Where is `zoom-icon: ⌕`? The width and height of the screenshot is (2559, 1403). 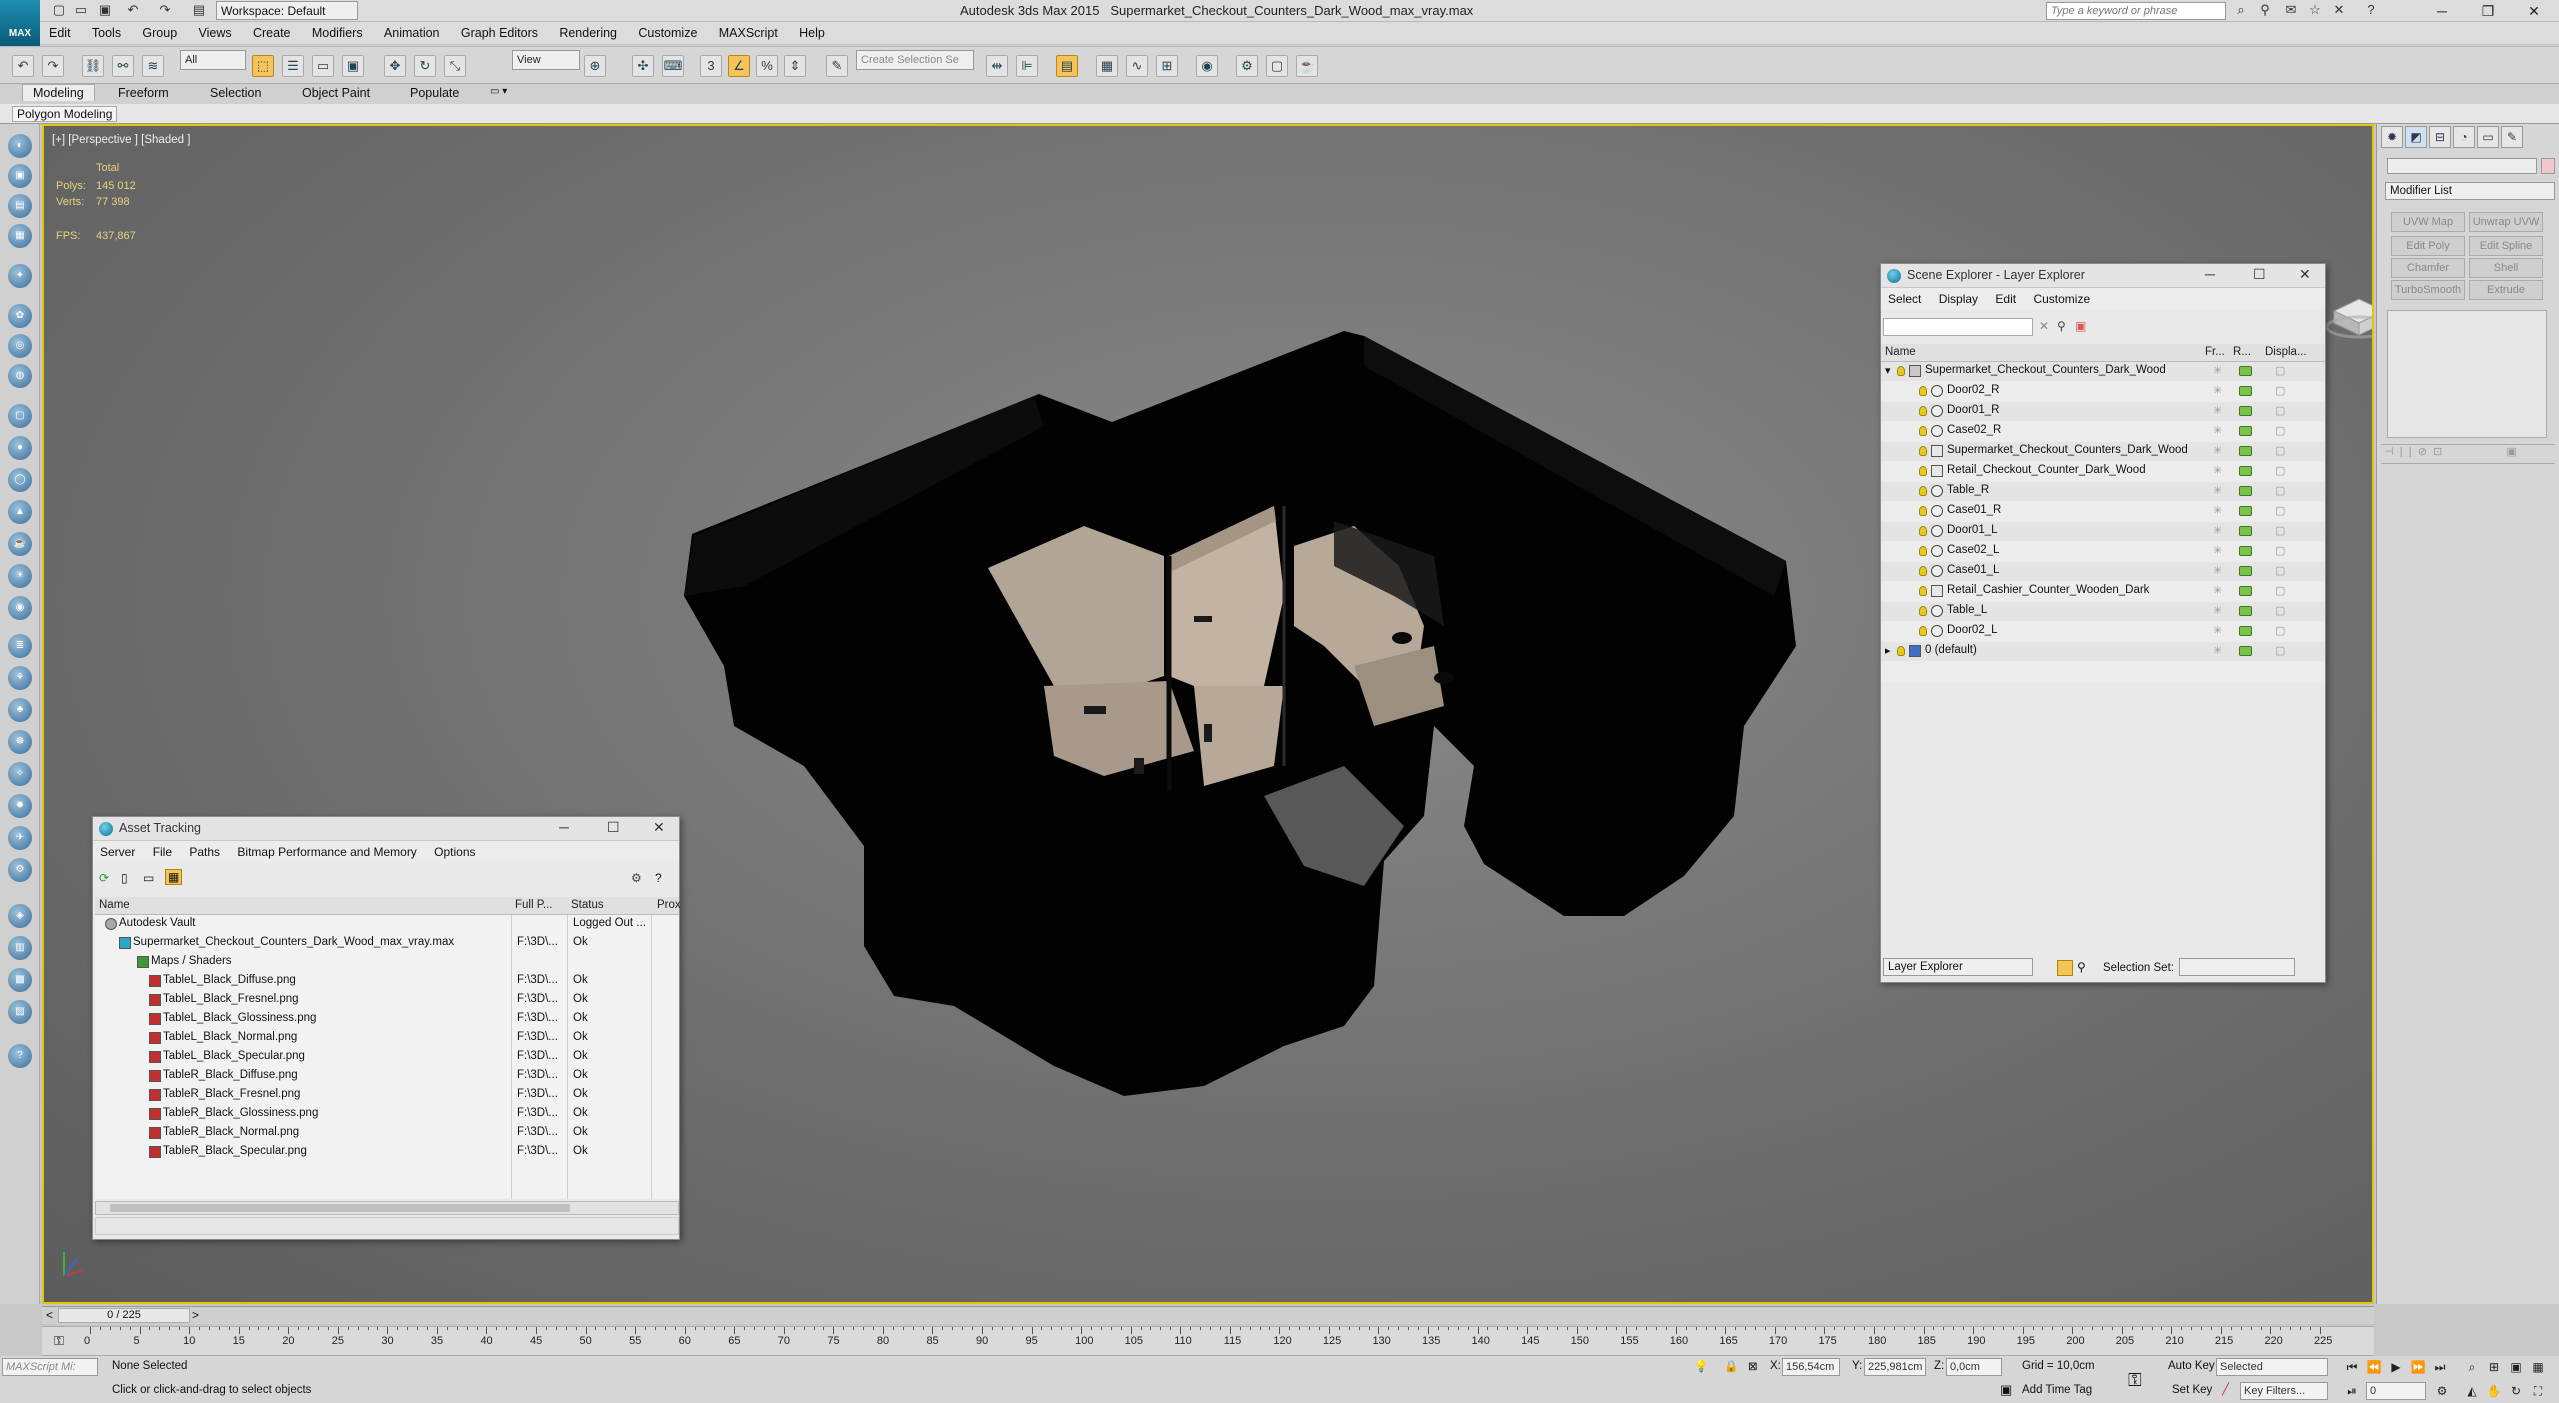
zoom-icon: ⌕ is located at coordinates (2472, 1369).